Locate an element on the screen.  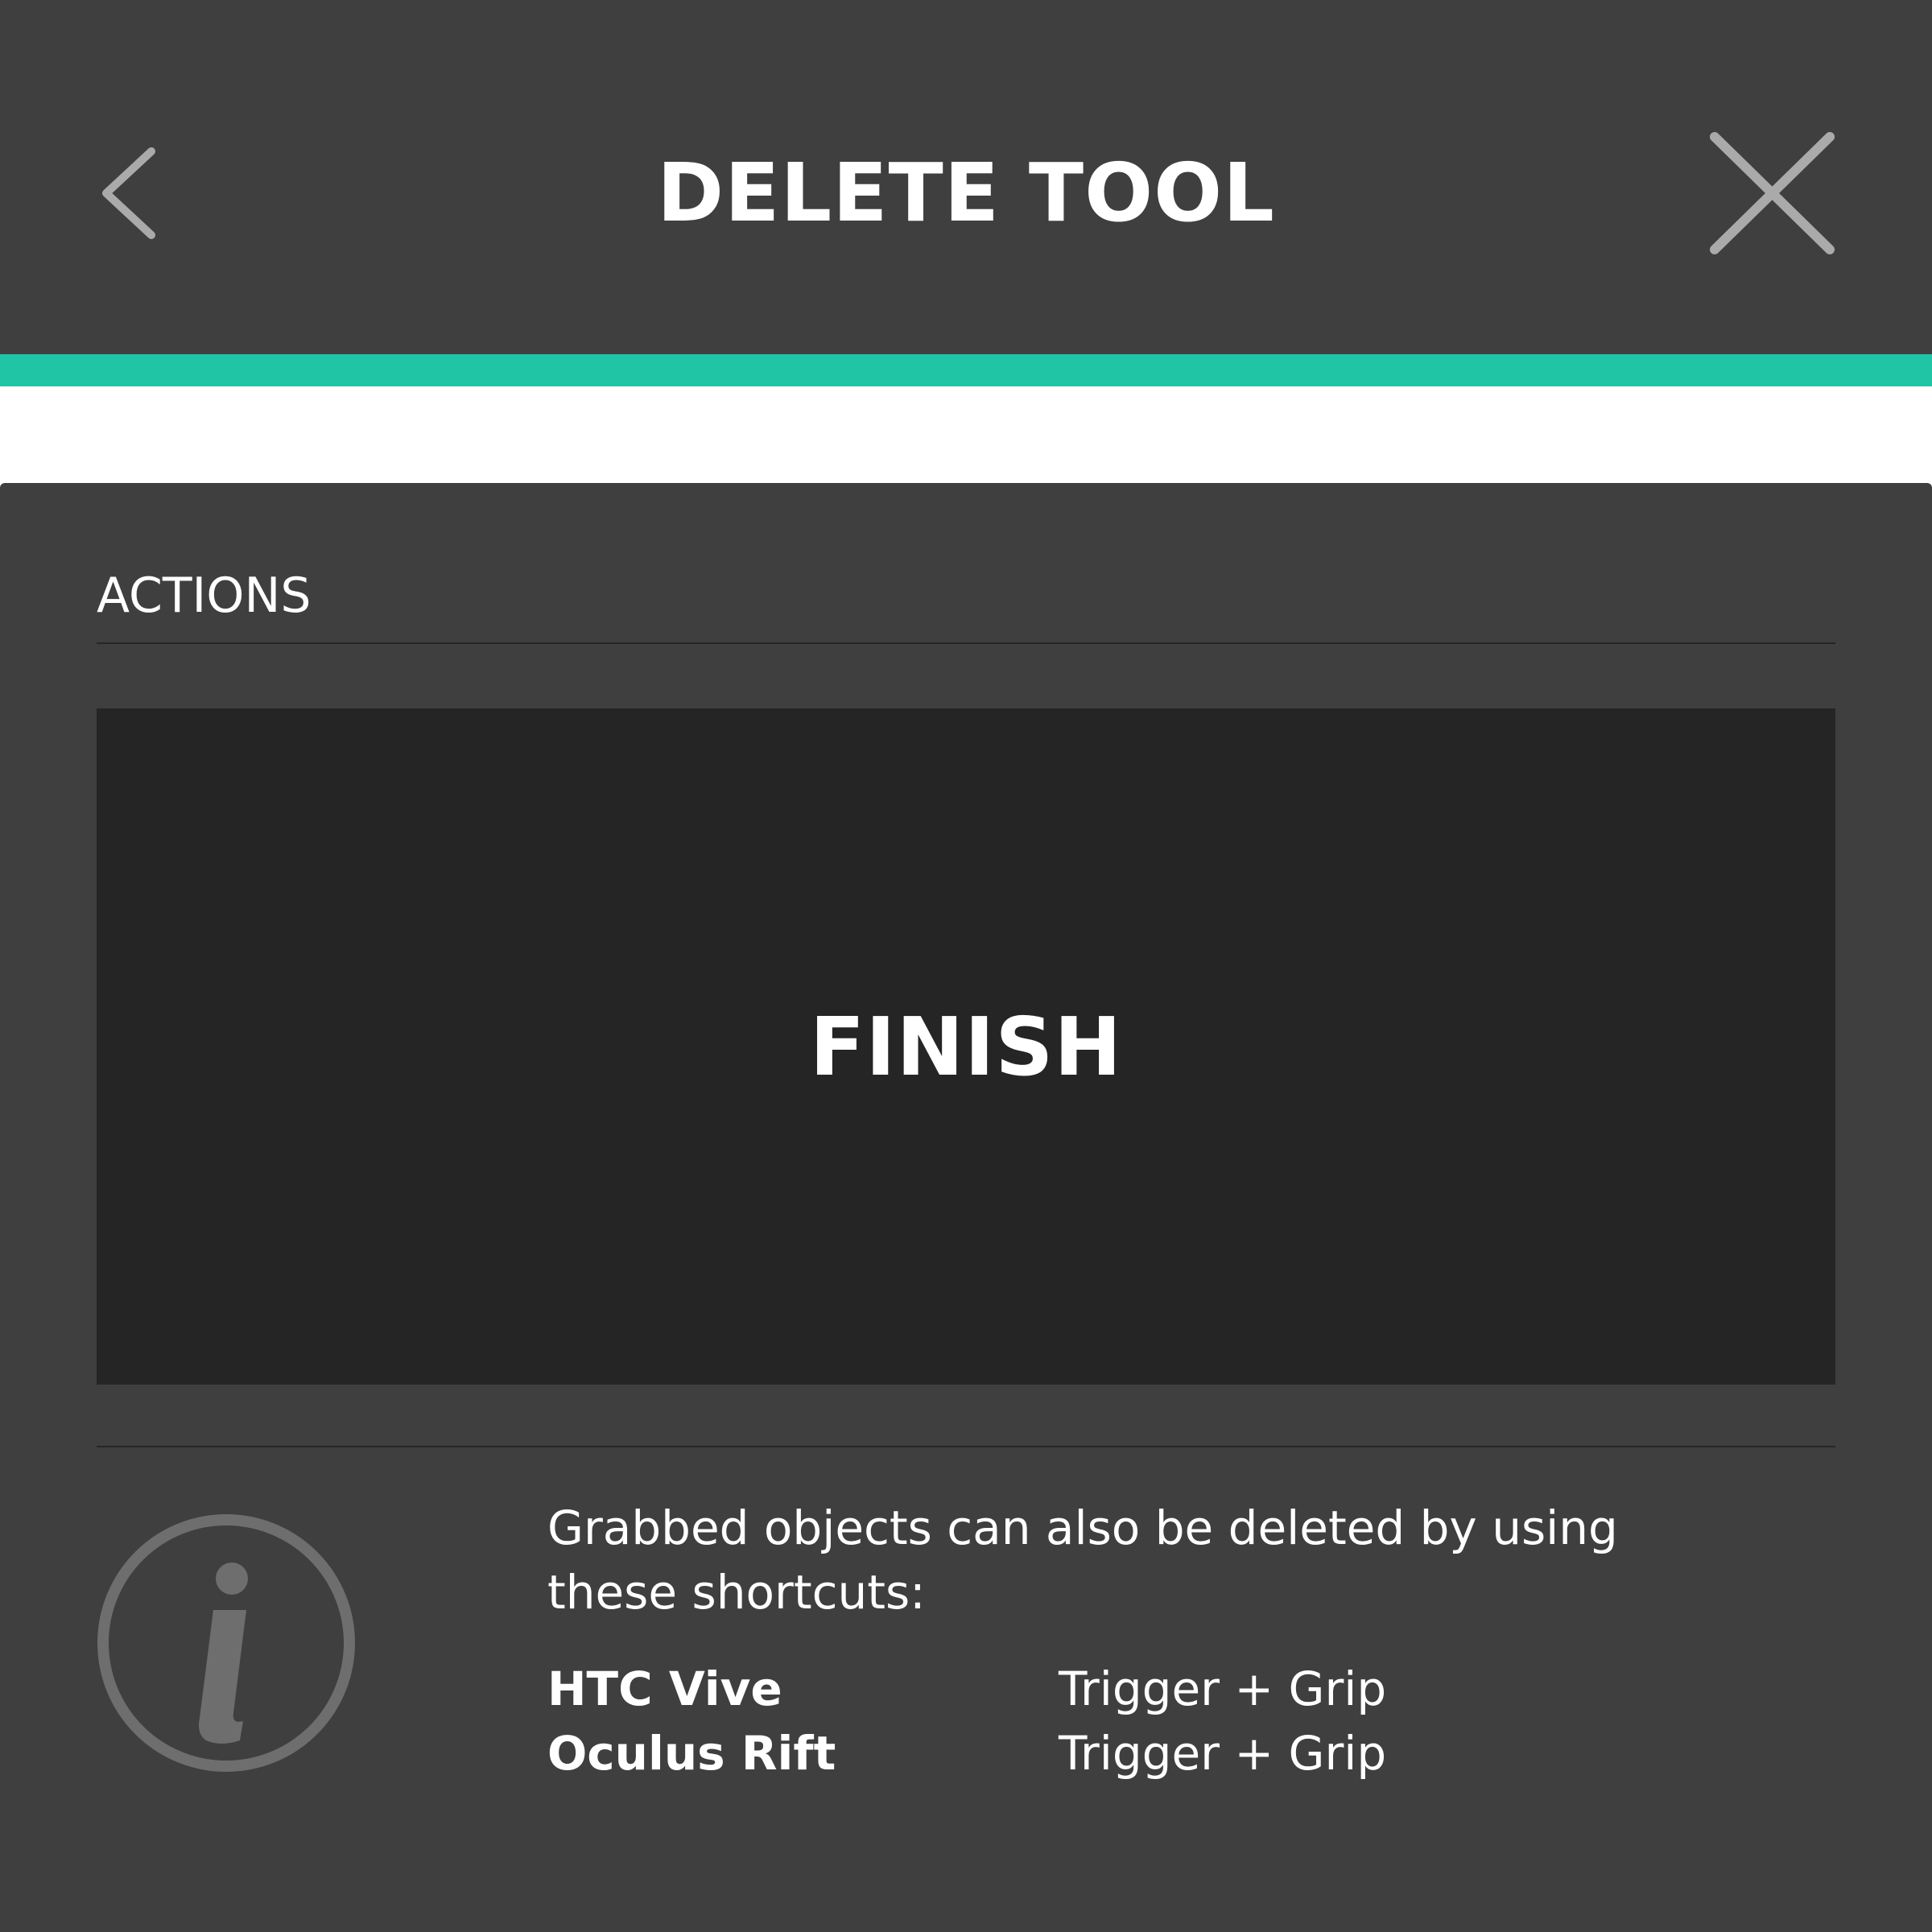
close-icon is located at coordinates (1772, 193).